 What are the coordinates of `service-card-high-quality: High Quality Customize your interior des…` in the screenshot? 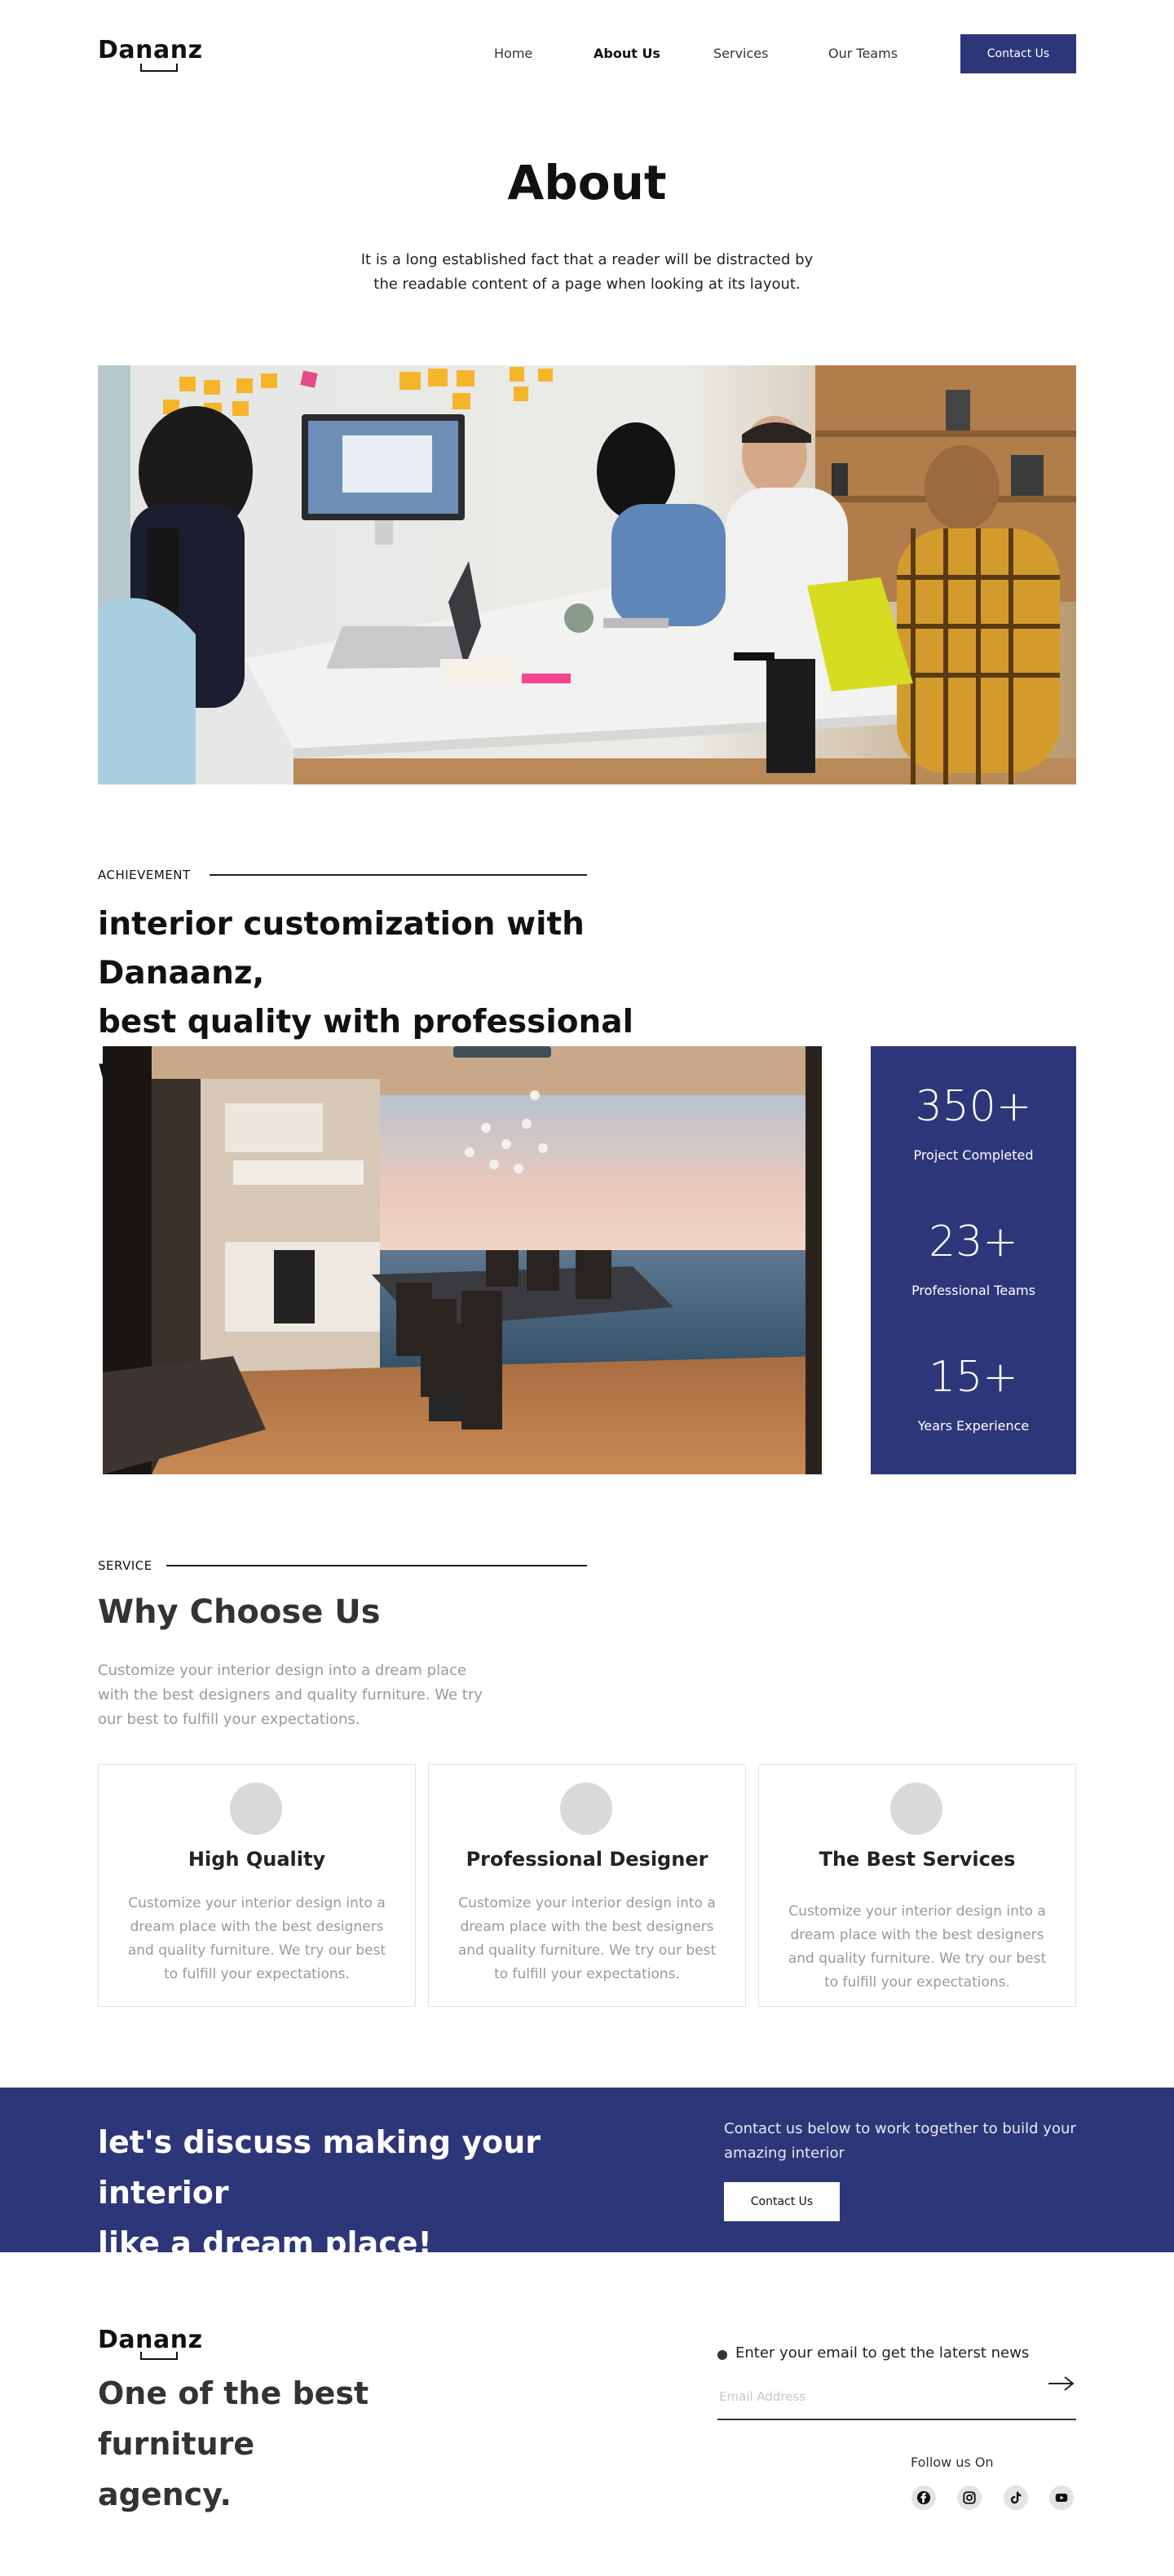 It's located at (257, 1885).